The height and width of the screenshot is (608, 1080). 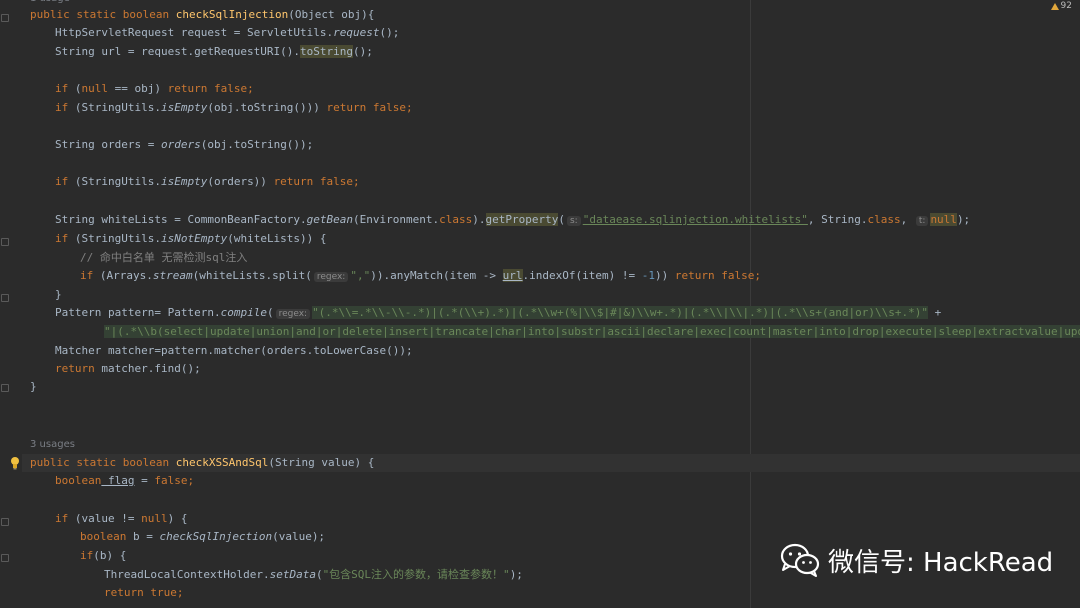 What do you see at coordinates (292, 574) in the screenshot?
I see `code-token: setData` at bounding box center [292, 574].